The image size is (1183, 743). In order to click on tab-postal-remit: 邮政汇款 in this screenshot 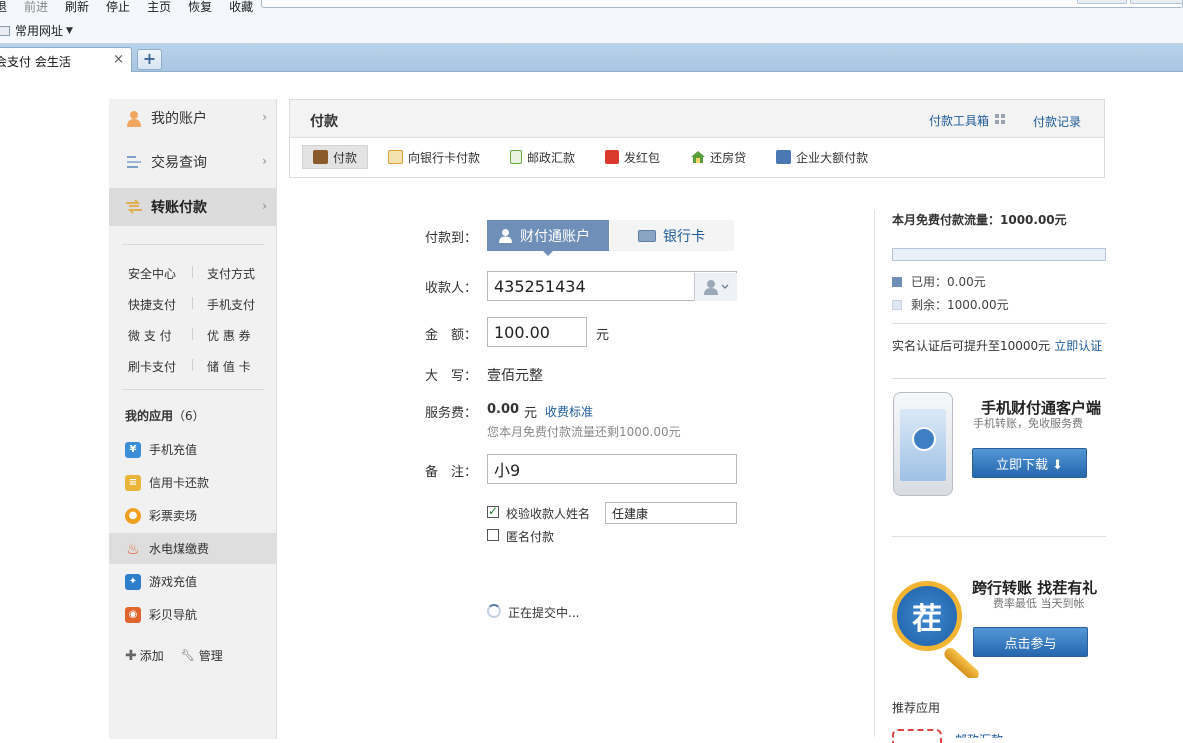, I will do `click(542, 157)`.